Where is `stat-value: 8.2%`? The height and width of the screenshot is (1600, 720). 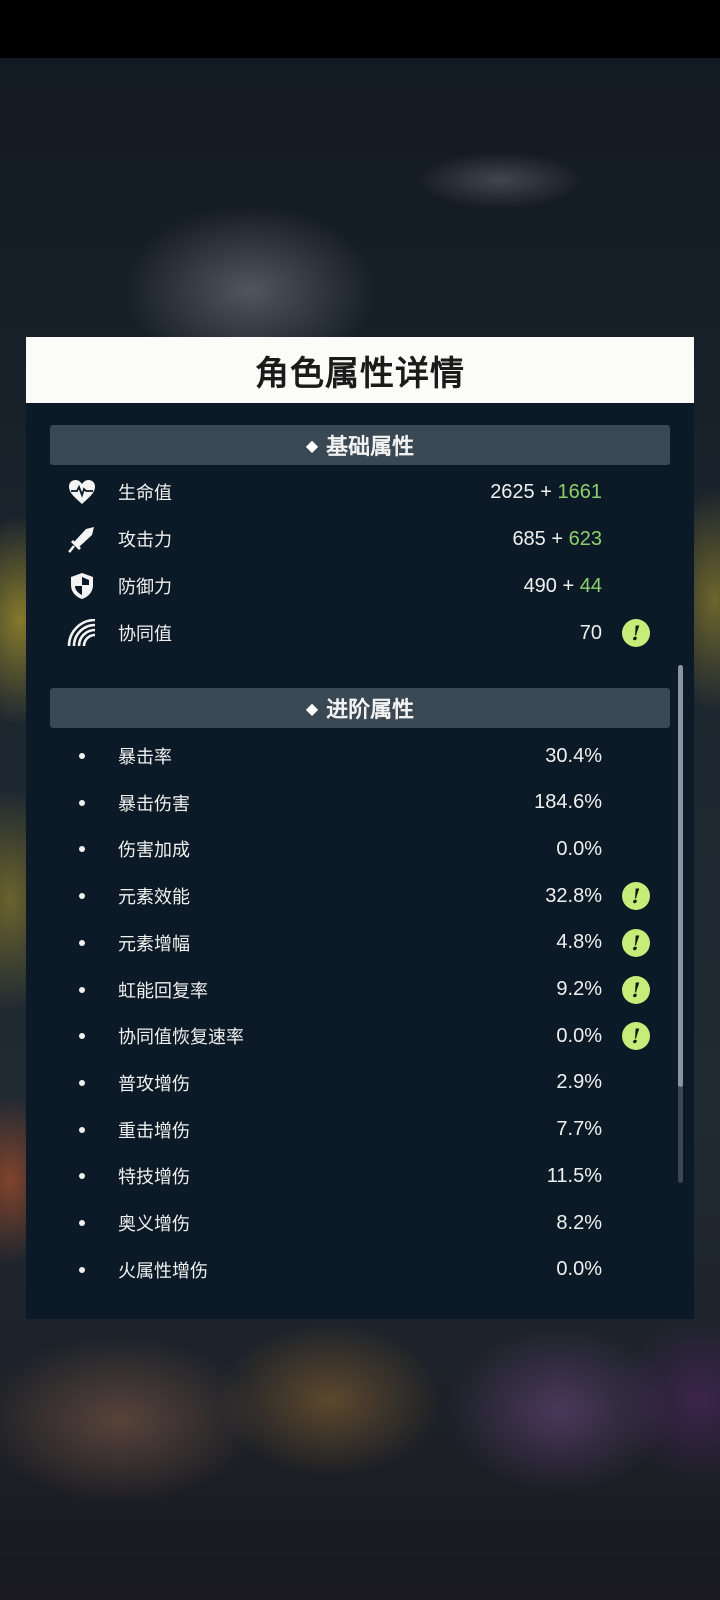 stat-value: 8.2% is located at coordinates (579, 1222).